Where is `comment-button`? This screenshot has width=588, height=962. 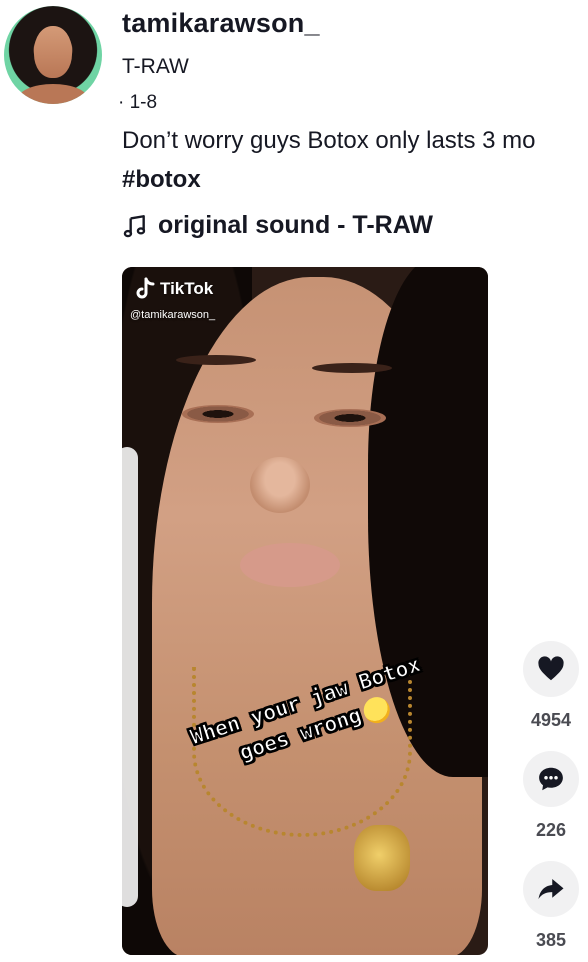
comment-button is located at coordinates (551, 779).